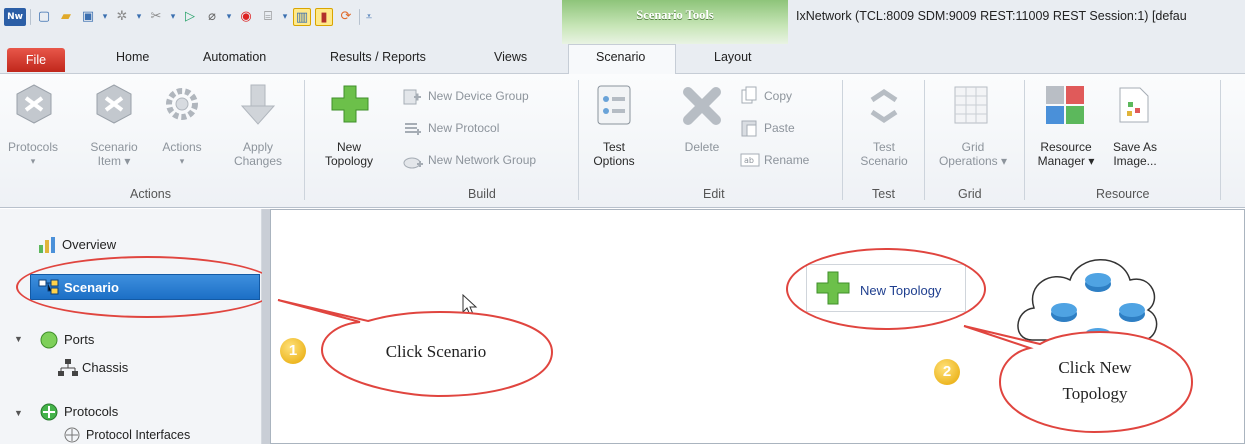 The width and height of the screenshot is (1245, 444). What do you see at coordinates (947, 372) in the screenshot?
I see `step-badge-2: 2` at bounding box center [947, 372].